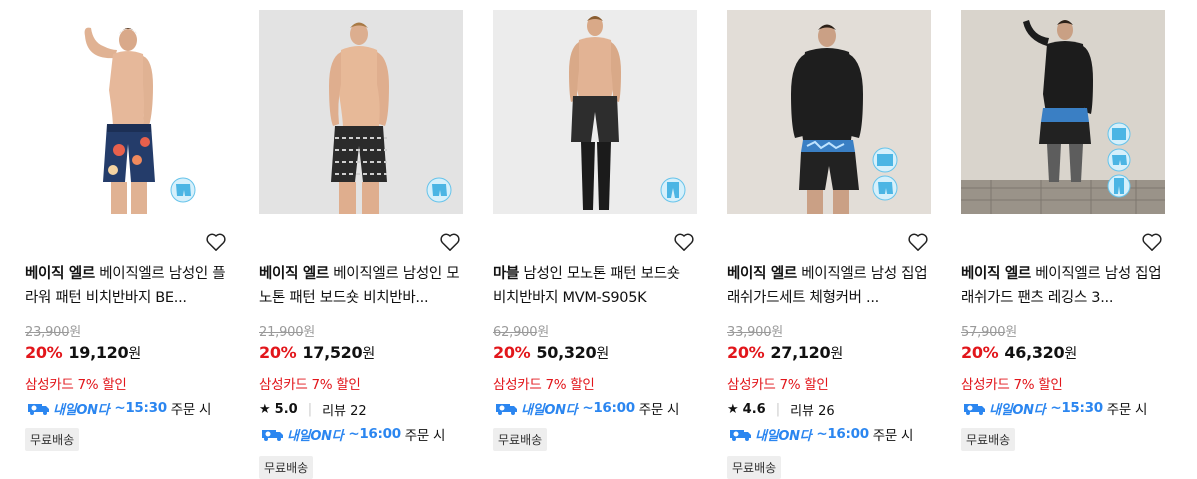 The height and width of the screenshot is (479, 1197). Describe the element at coordinates (586, 286) in the screenshot. I see `product-name: 남성인 모노톤 패턴 보드숏 비치반바지 MVM-S905K` at that location.